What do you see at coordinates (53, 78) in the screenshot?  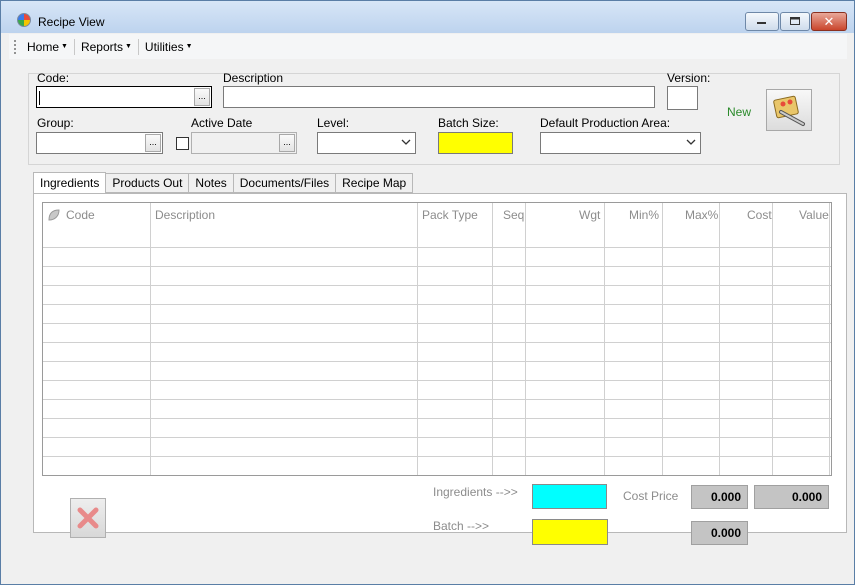 I see `code-label: Code:` at bounding box center [53, 78].